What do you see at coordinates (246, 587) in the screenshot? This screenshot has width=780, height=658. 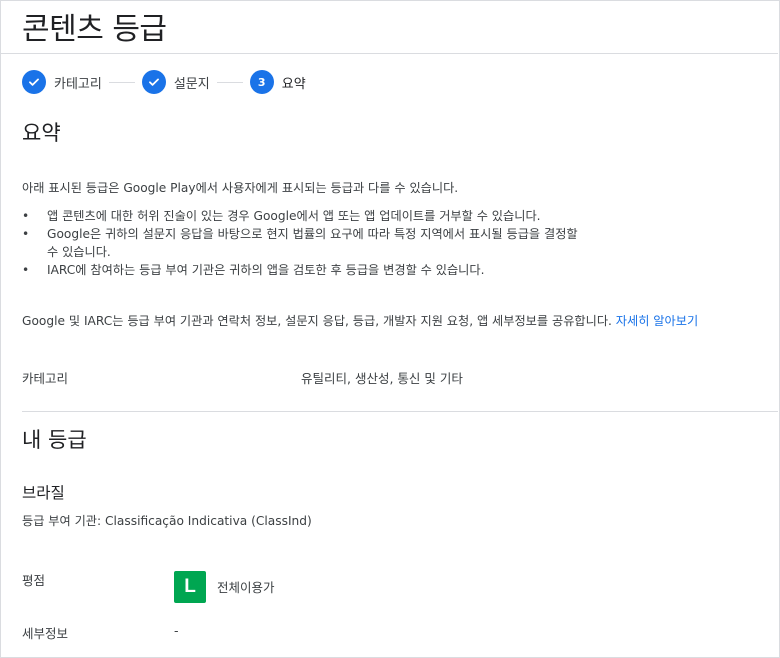 I see `rating-value: 전체이용가` at bounding box center [246, 587].